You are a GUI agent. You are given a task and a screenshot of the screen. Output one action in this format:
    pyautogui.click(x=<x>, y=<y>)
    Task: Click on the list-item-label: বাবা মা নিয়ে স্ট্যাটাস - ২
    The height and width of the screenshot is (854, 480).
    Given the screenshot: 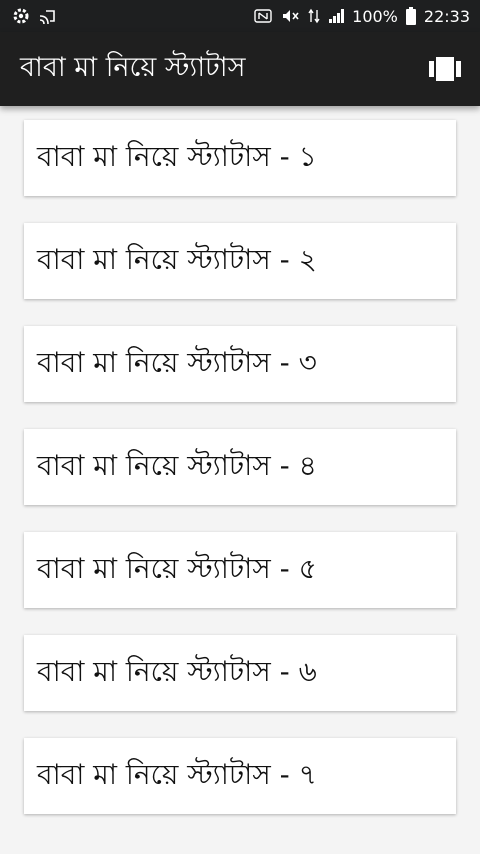 What is the action you would take?
    pyautogui.click(x=177, y=259)
    